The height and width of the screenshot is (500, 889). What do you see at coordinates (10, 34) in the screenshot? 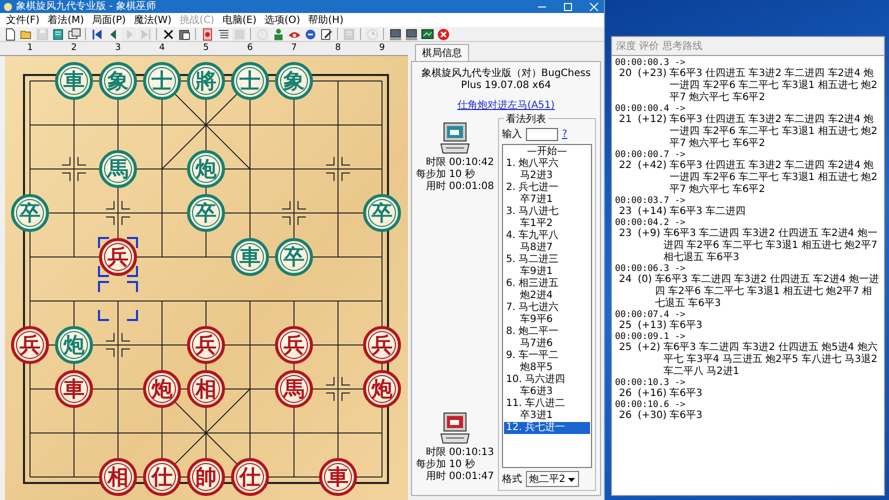
I see `document-icon` at bounding box center [10, 34].